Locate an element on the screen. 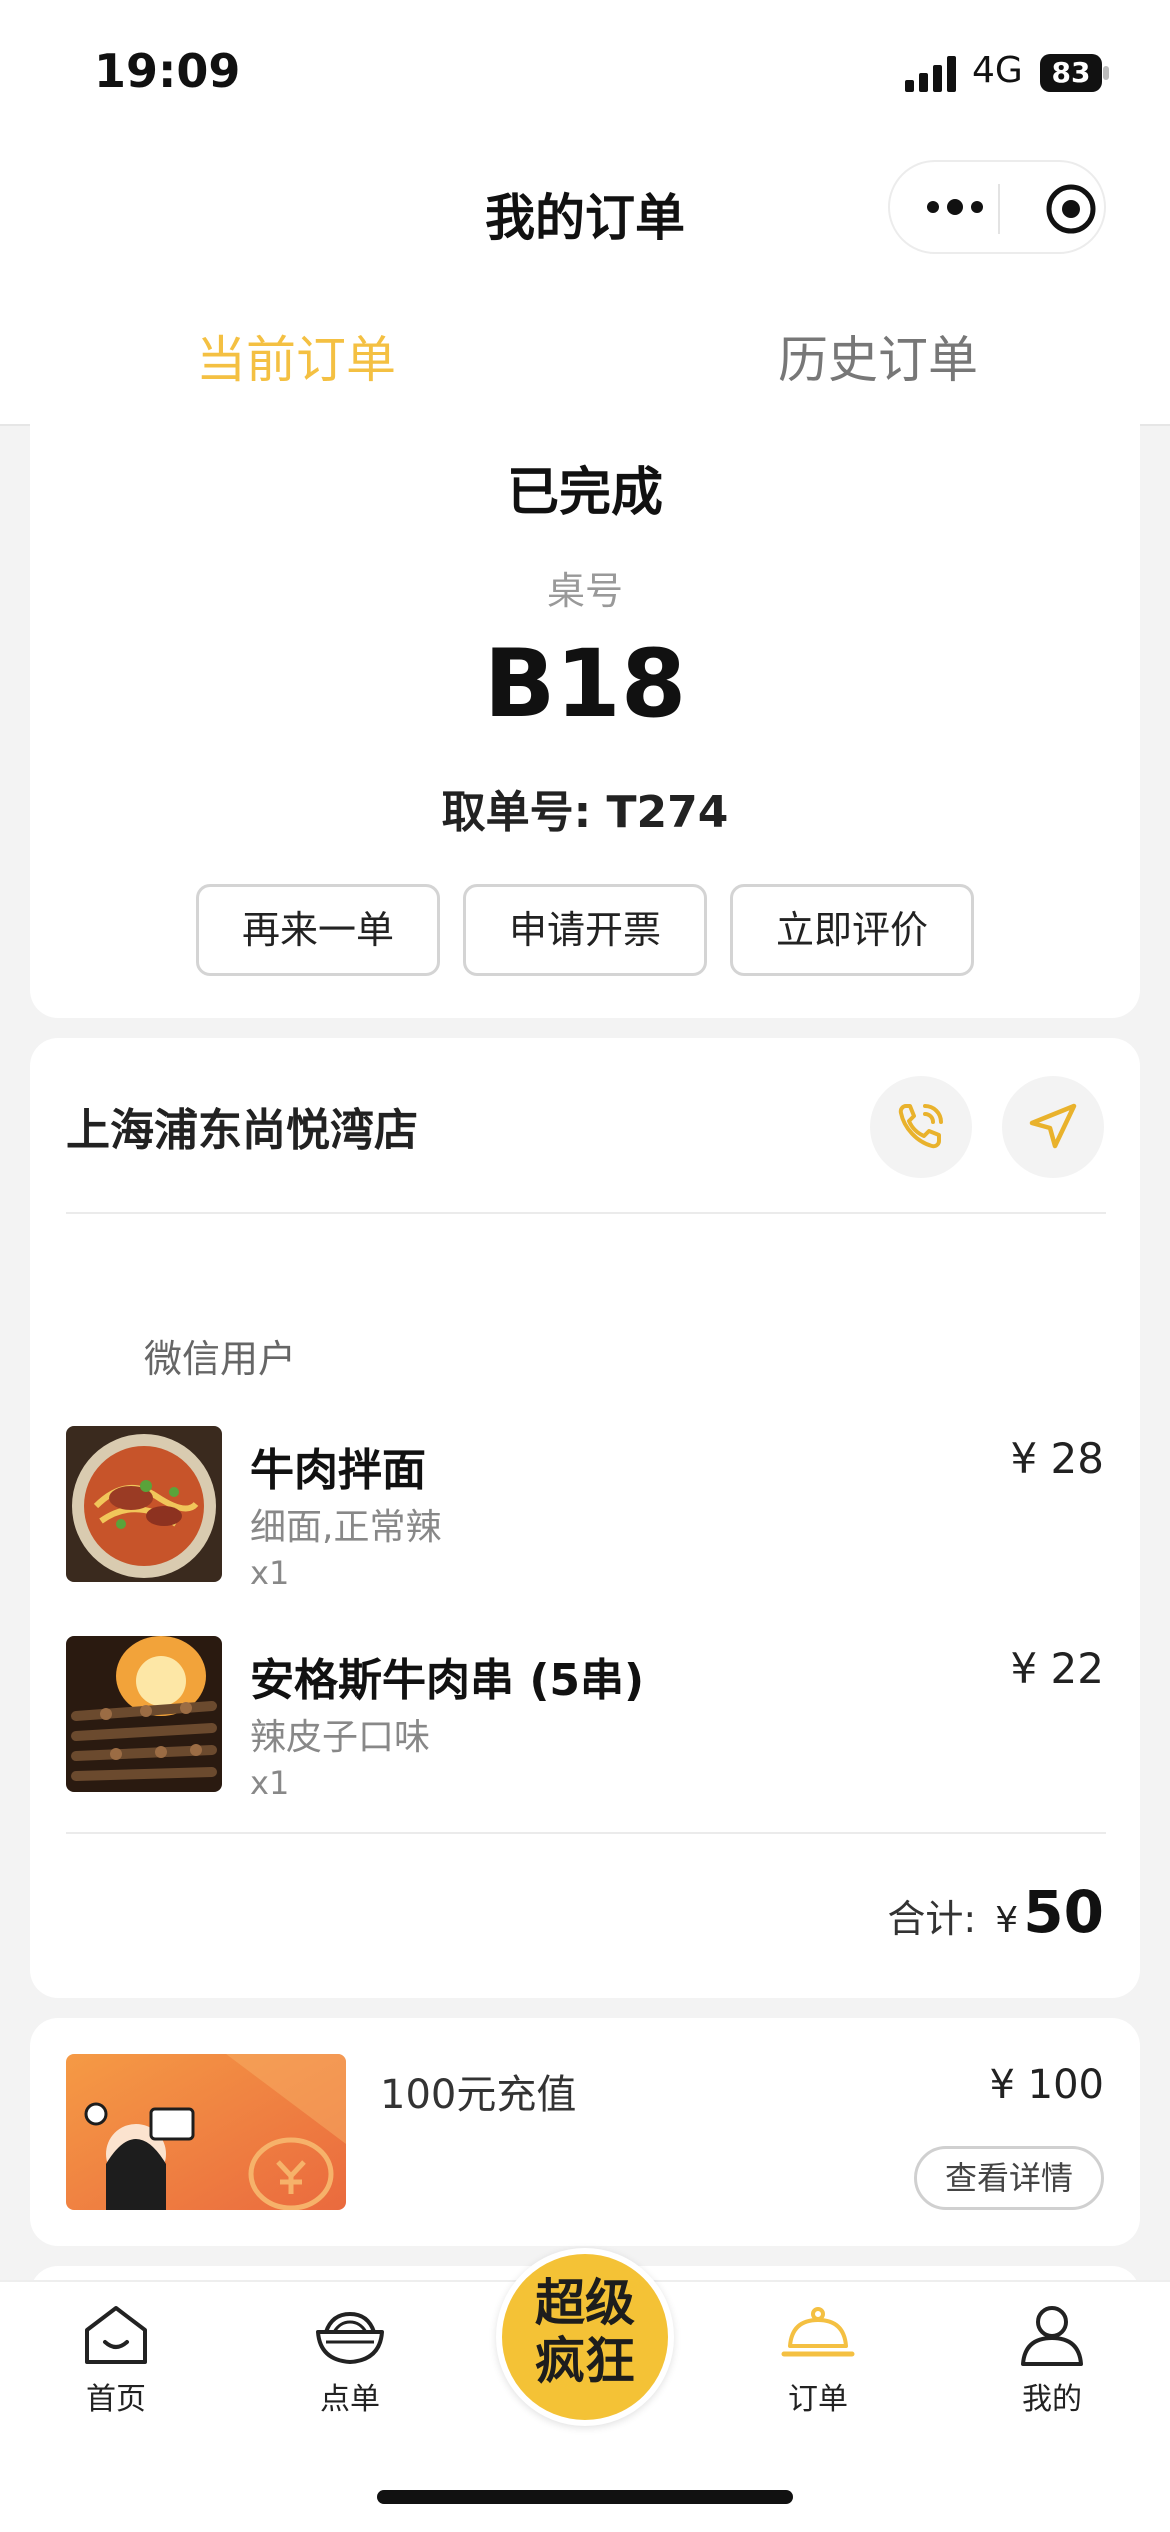  navigation-arrow-icon is located at coordinates (1053, 1126).